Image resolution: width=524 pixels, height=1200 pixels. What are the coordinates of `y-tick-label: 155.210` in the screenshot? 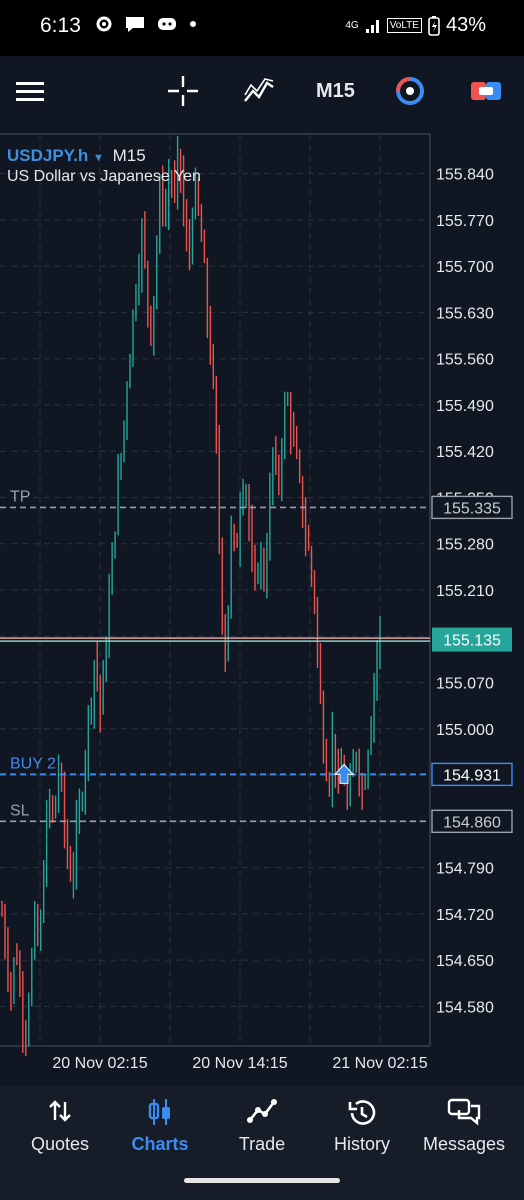 It's located at (465, 591).